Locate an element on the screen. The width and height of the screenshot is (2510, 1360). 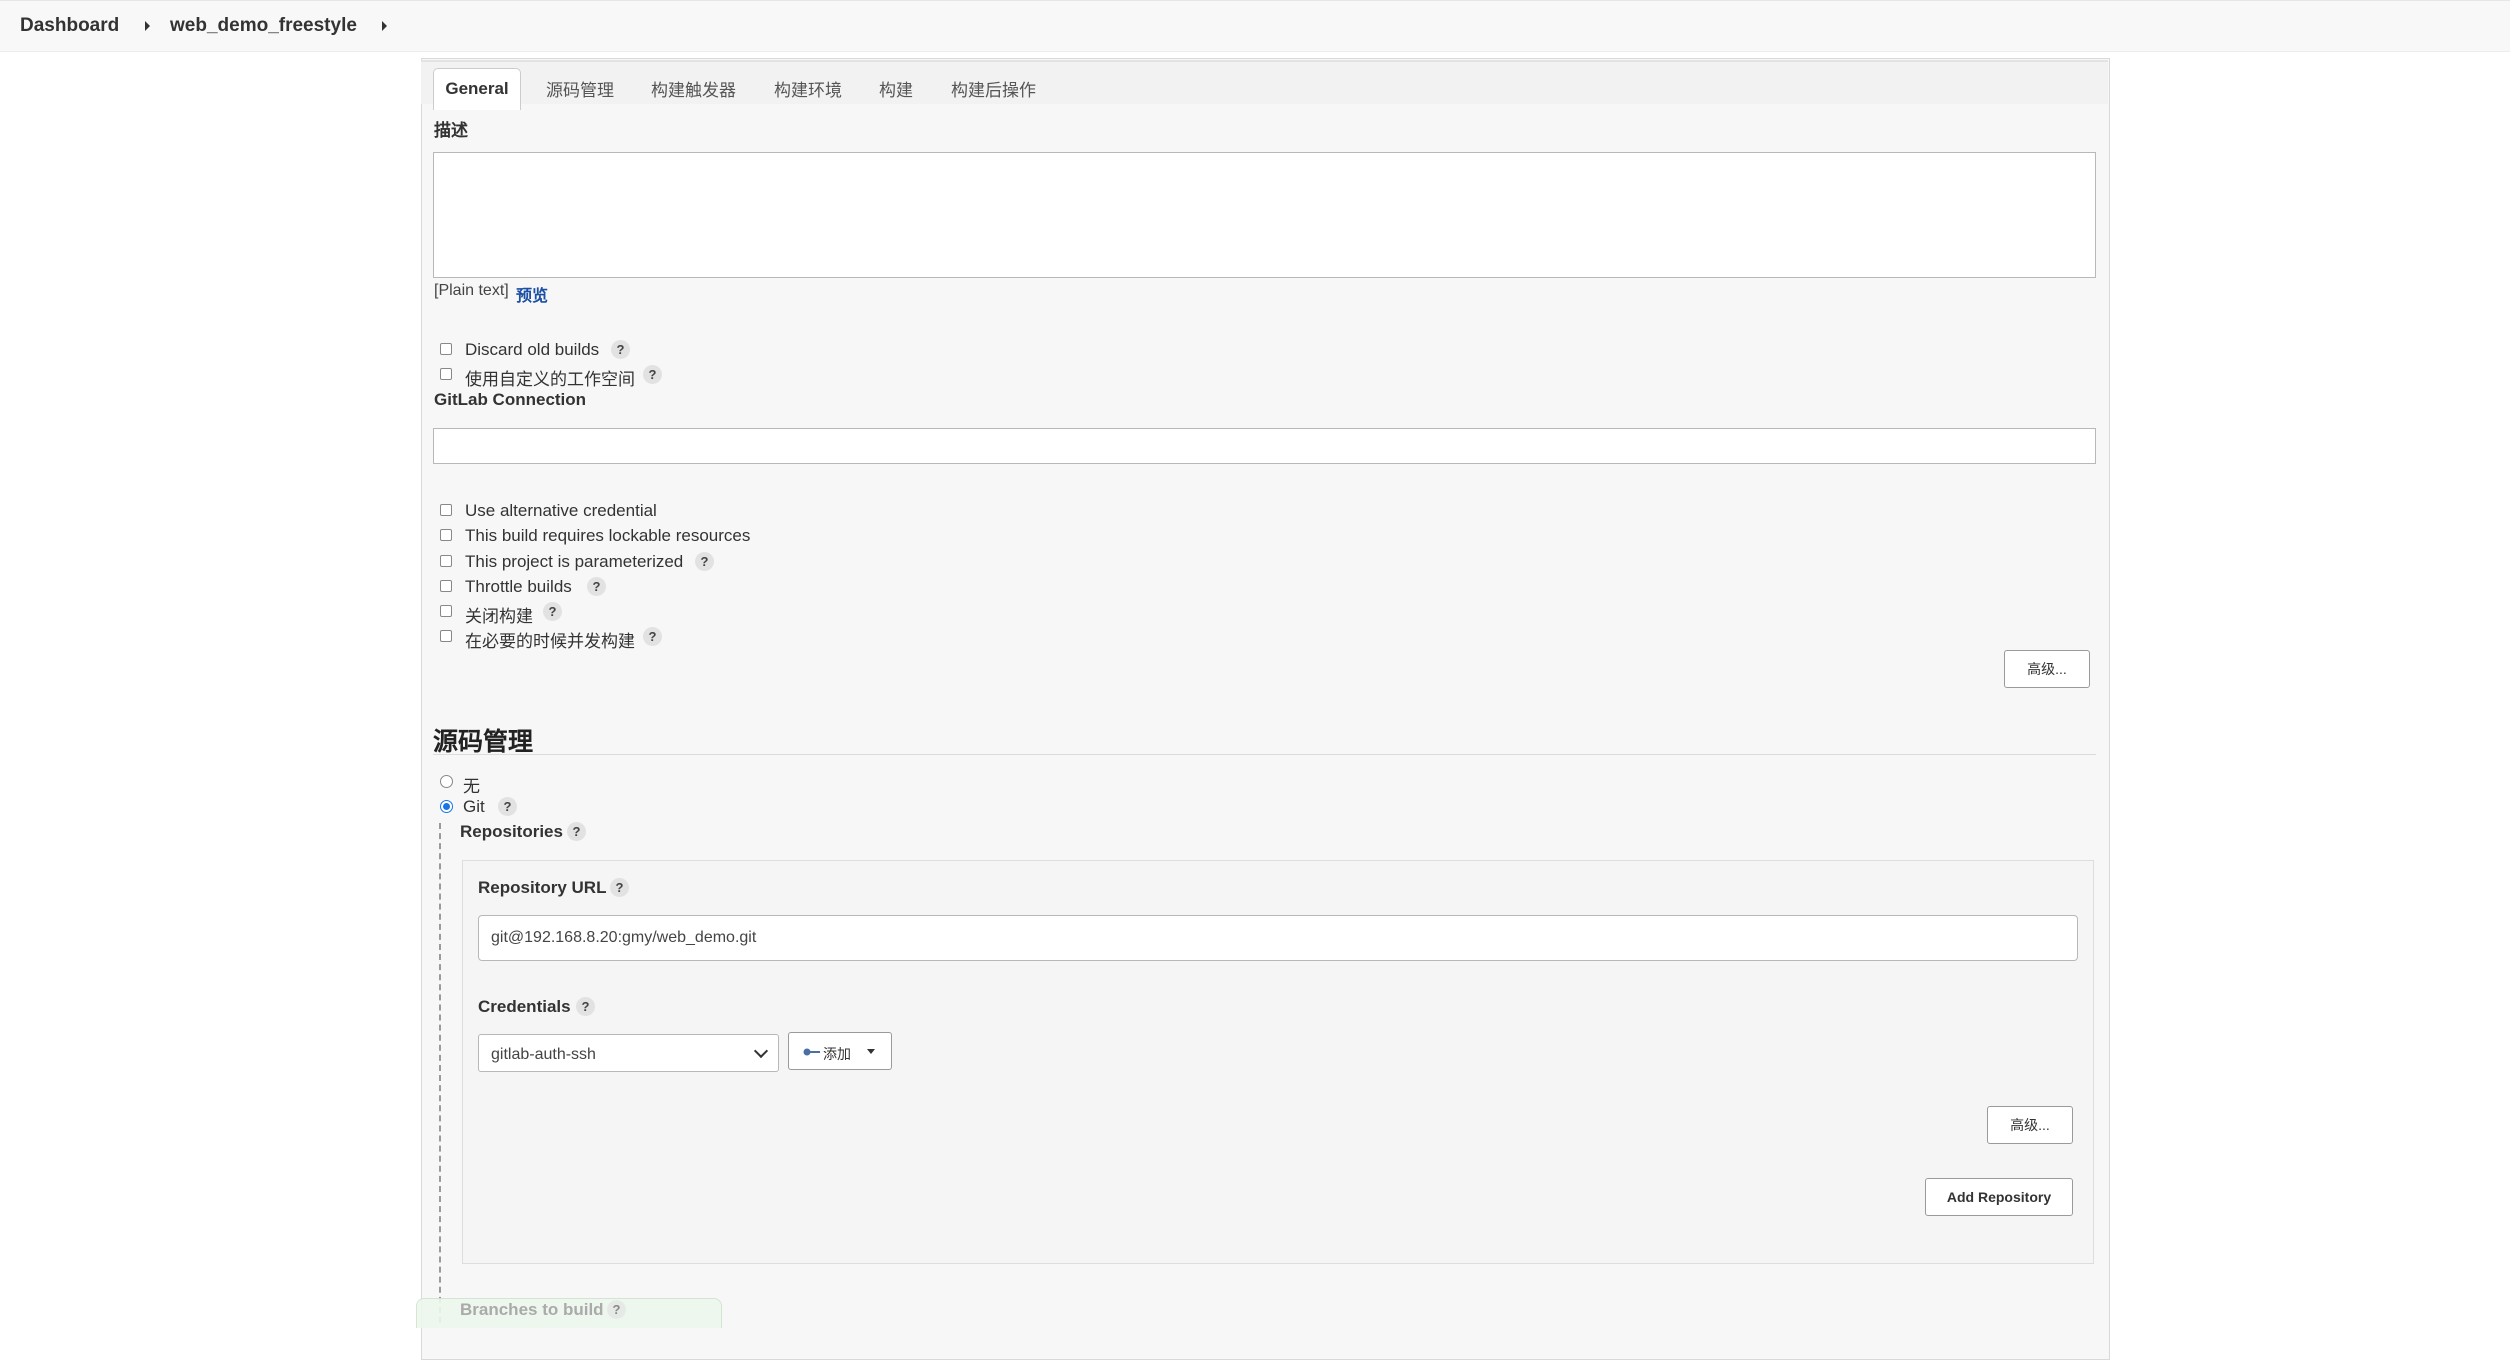
key-icon is located at coordinates (811, 1052).